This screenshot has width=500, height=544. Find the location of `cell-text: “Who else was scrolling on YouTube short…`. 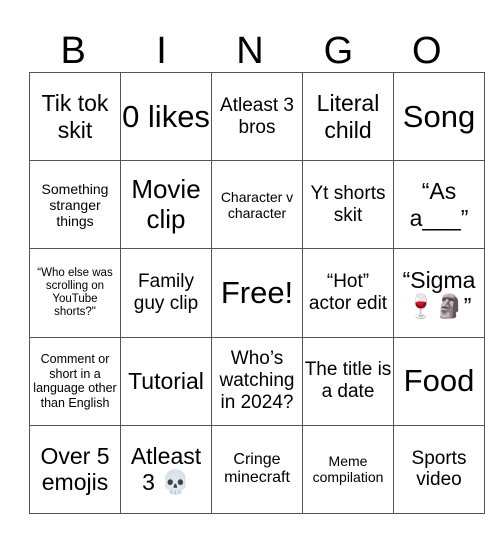

cell-text: “Who else was scrolling on YouTube short… is located at coordinates (75, 292).